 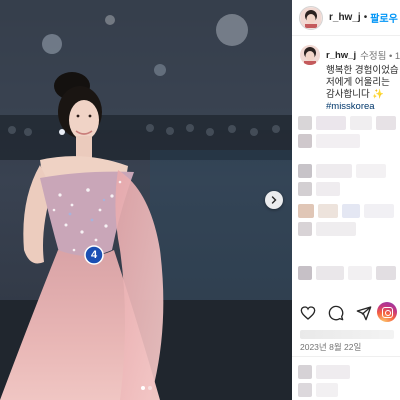 I want to click on share-button, so click(x=364, y=313).